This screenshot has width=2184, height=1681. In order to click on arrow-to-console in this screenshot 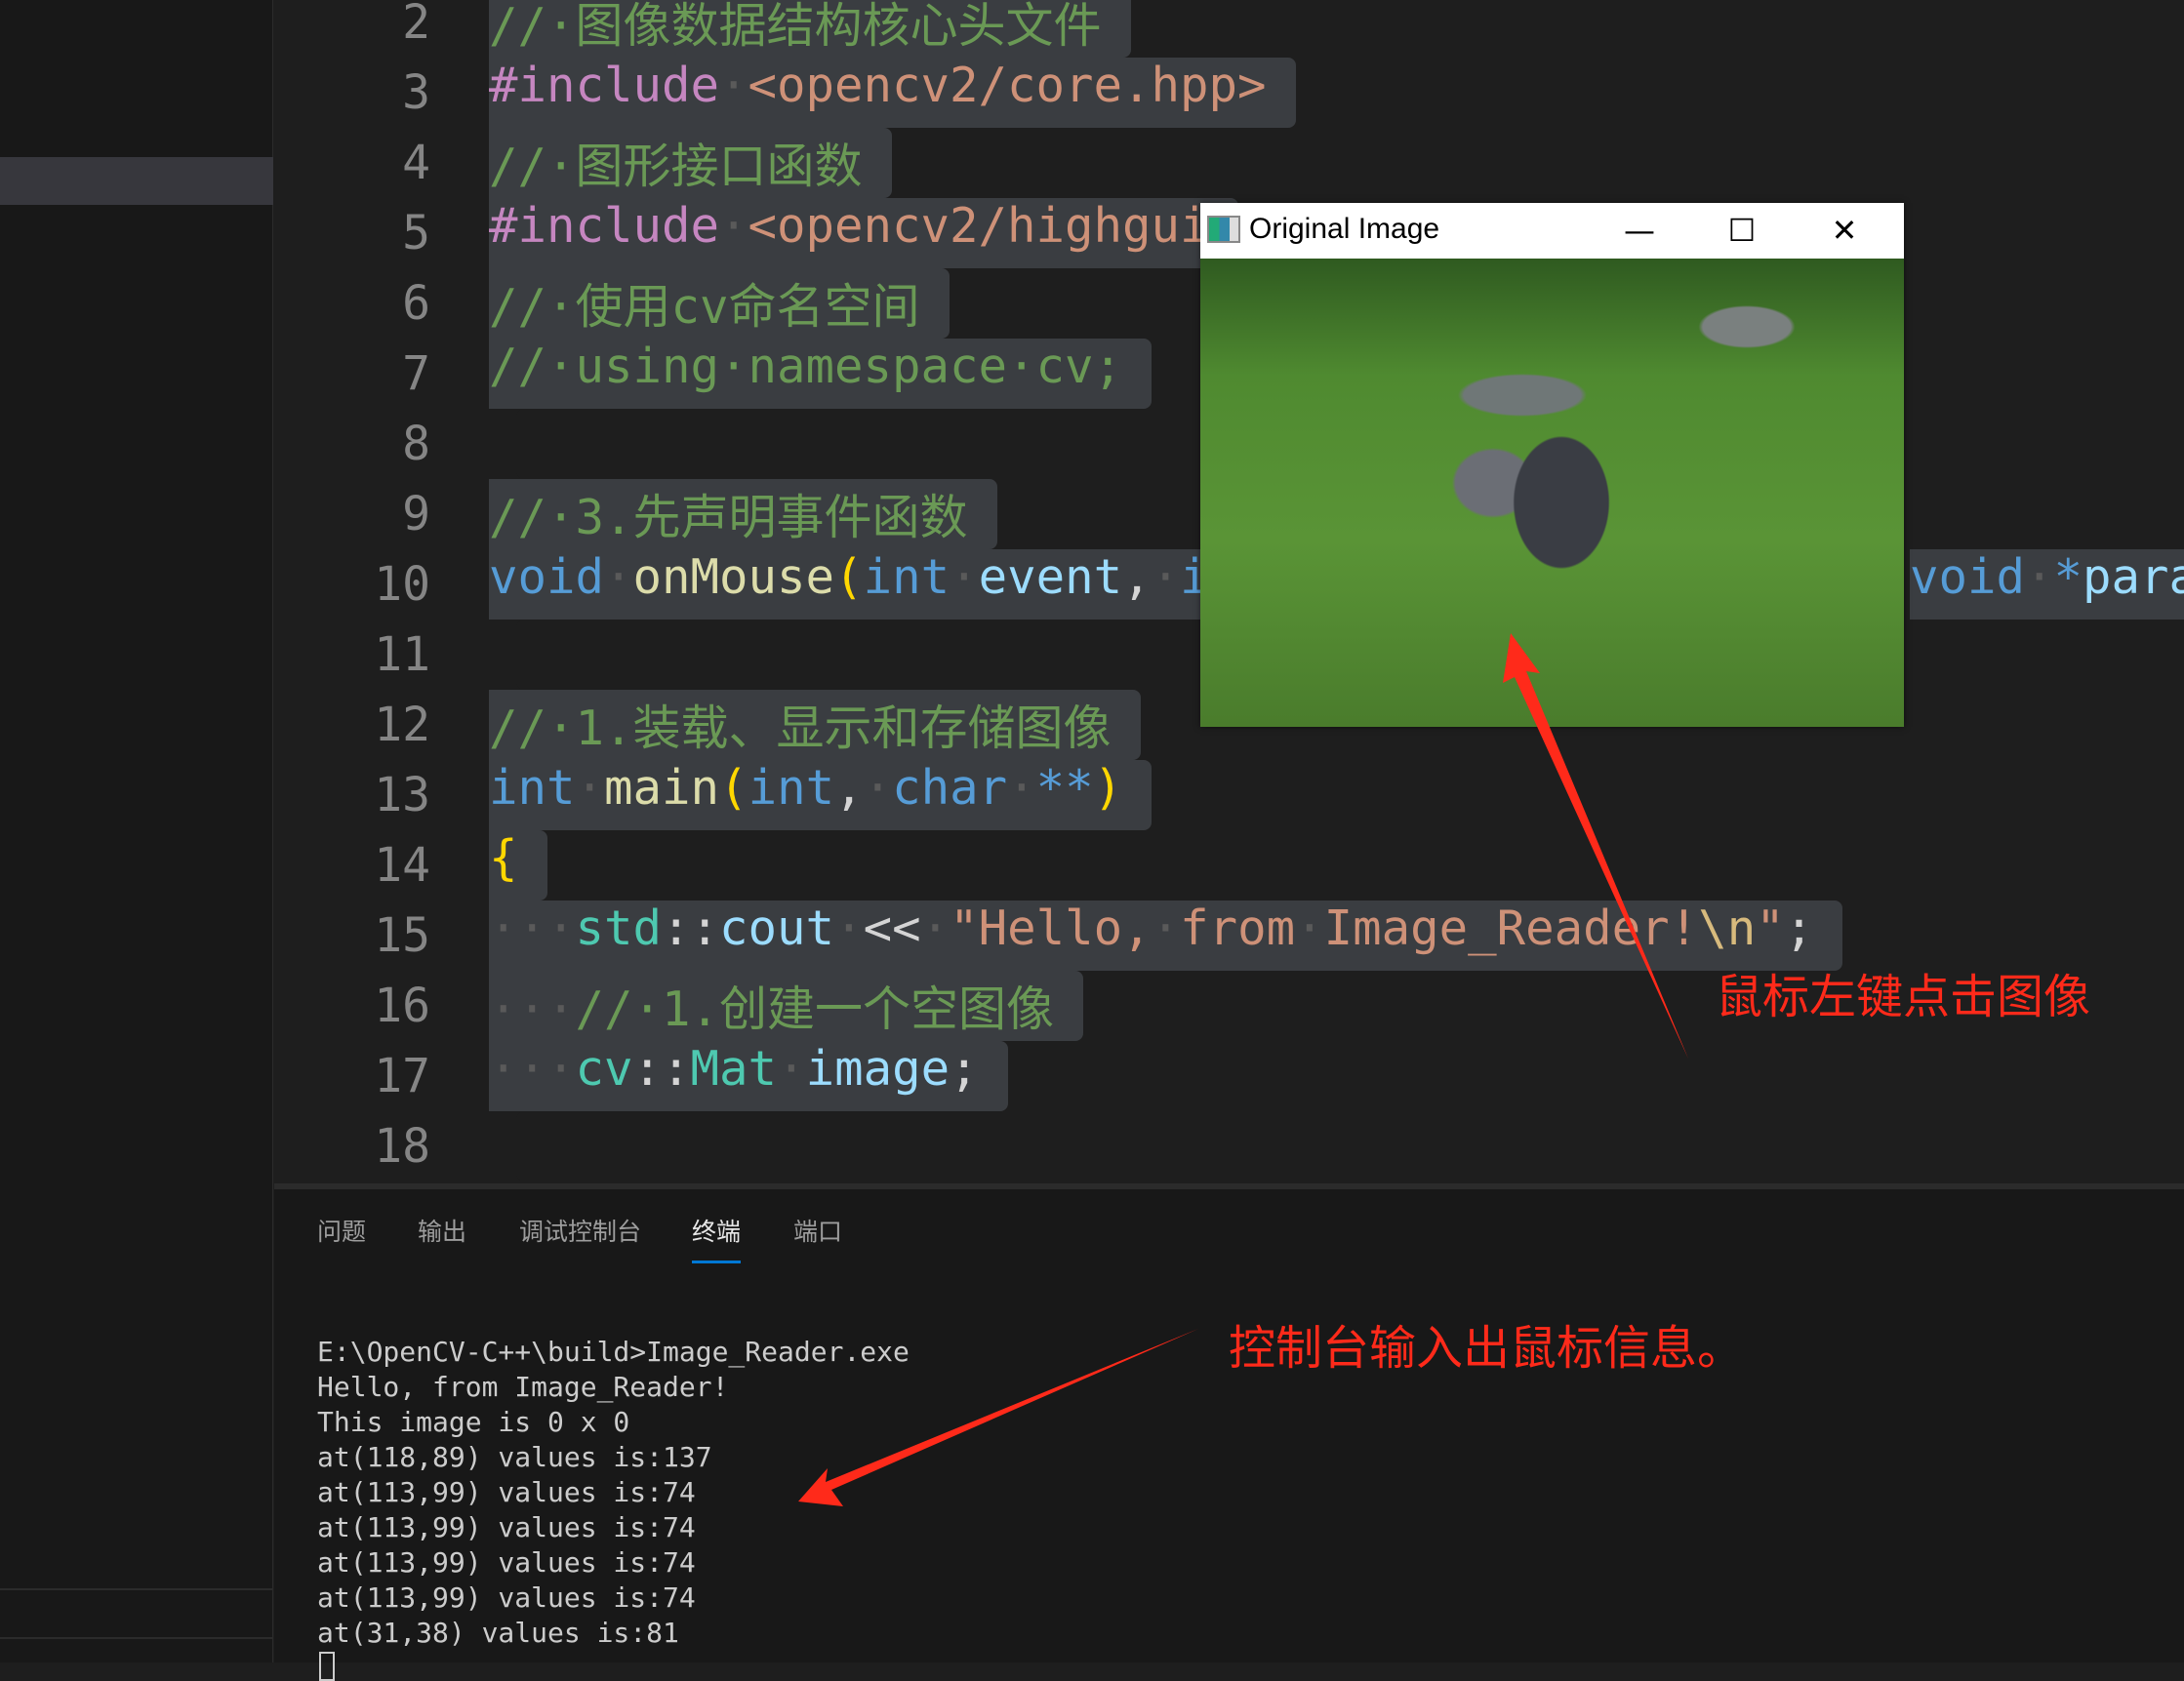, I will do `click(998, 1417)`.